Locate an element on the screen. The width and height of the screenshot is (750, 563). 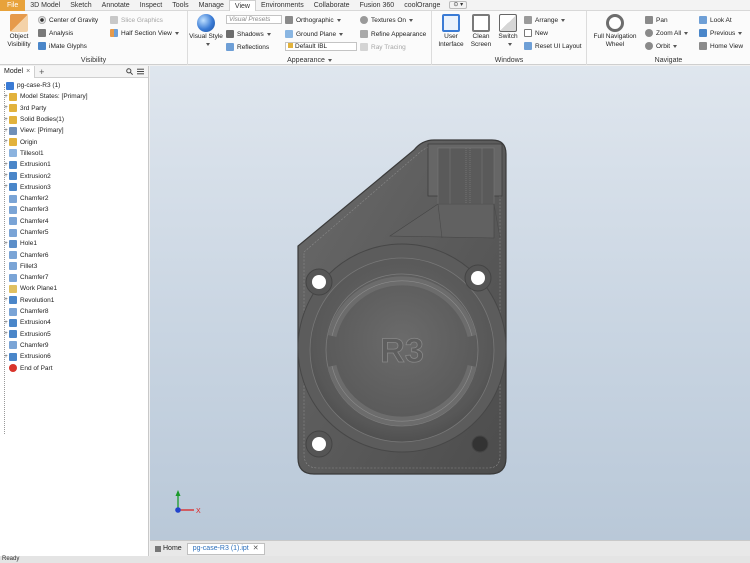
tree-item: + Extrusion6 is located at coordinates (74, 356).